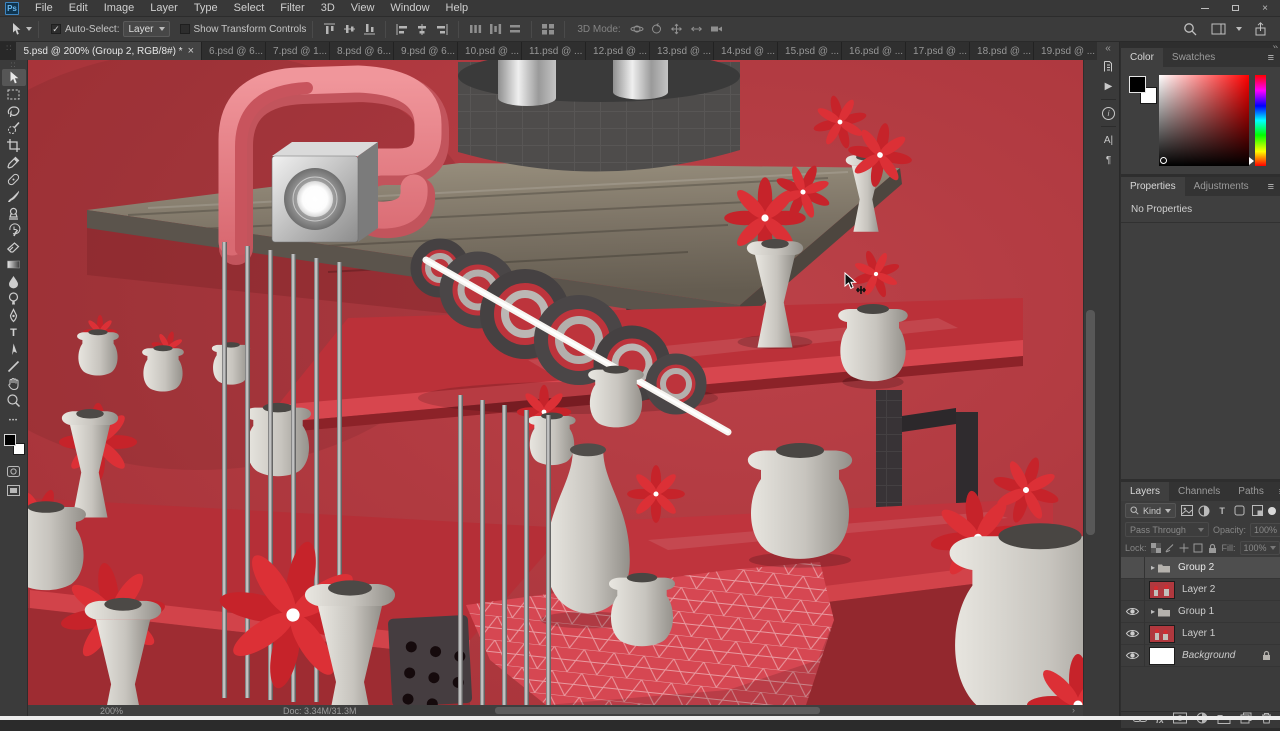 Image resolution: width=1280 pixels, height=731 pixels. I want to click on hue-slider, so click(1257, 120).